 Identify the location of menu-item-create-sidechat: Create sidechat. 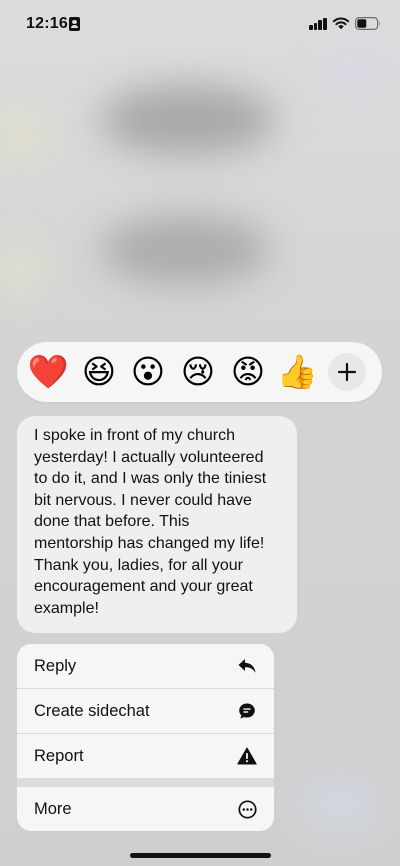
(145, 711).